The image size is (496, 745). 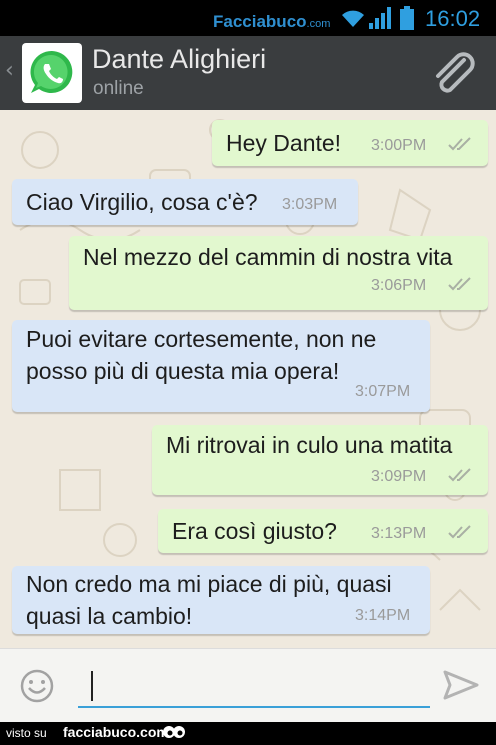 I want to click on status-bar-brand: Facciabuco.com, so click(x=271, y=22).